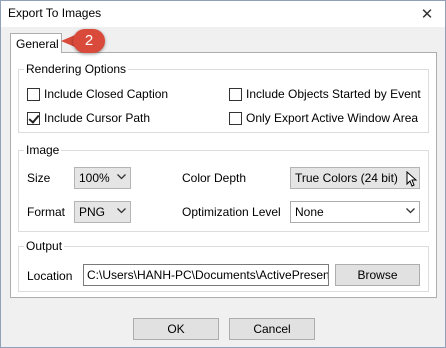 The image size is (446, 348). Describe the element at coordinates (46, 212) in the screenshot. I see `format-label: Format` at that location.